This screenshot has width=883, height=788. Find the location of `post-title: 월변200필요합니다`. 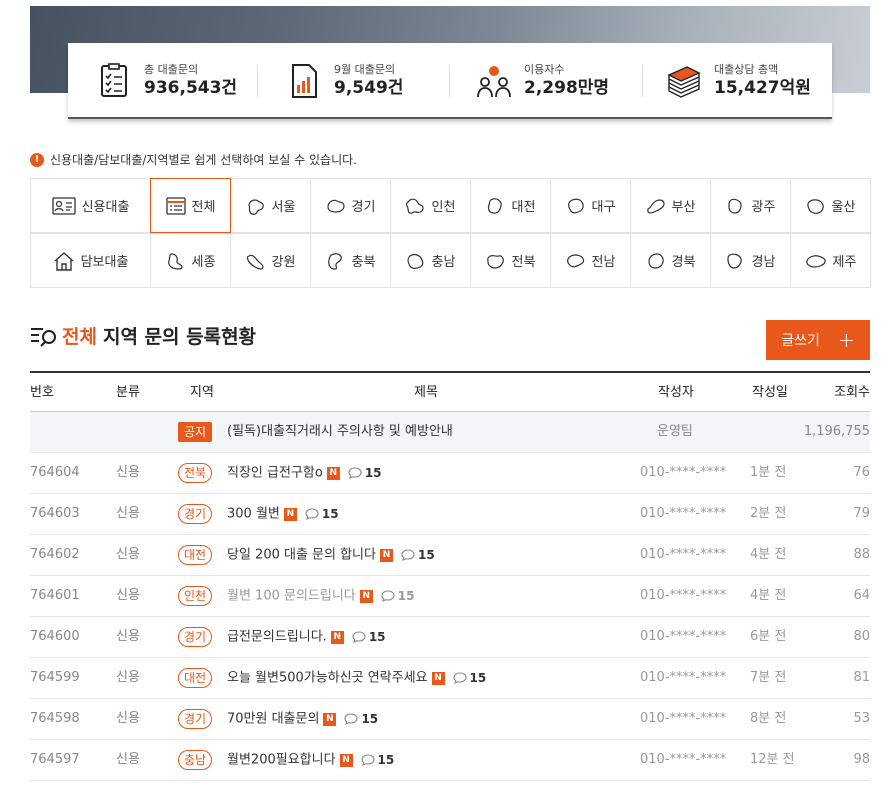

post-title: 월변200필요합니다 is located at coordinates (281, 760).